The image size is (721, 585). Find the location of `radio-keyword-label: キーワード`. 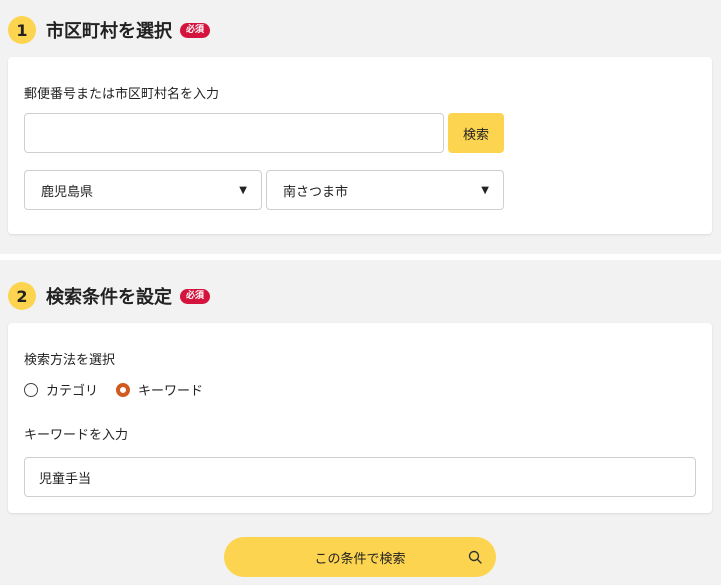

radio-keyword-label: キーワード is located at coordinates (171, 391).